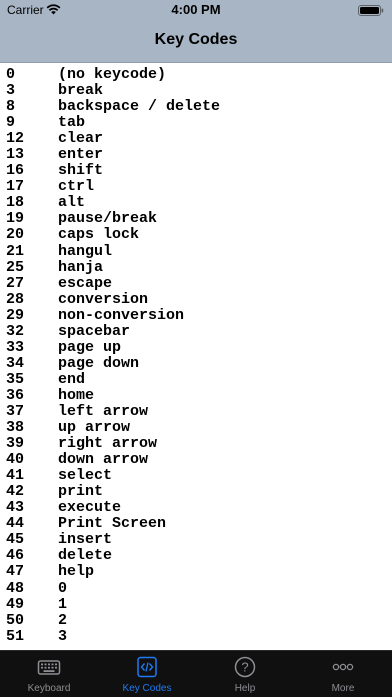 Image resolution: width=392 pixels, height=697 pixels. Describe the element at coordinates (81, 91) in the screenshot. I see `key-code-name: break` at that location.